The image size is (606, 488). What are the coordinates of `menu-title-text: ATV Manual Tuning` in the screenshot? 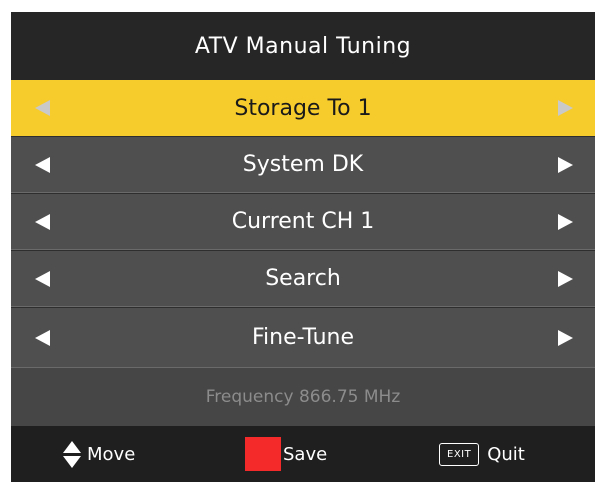 It's located at (303, 46).